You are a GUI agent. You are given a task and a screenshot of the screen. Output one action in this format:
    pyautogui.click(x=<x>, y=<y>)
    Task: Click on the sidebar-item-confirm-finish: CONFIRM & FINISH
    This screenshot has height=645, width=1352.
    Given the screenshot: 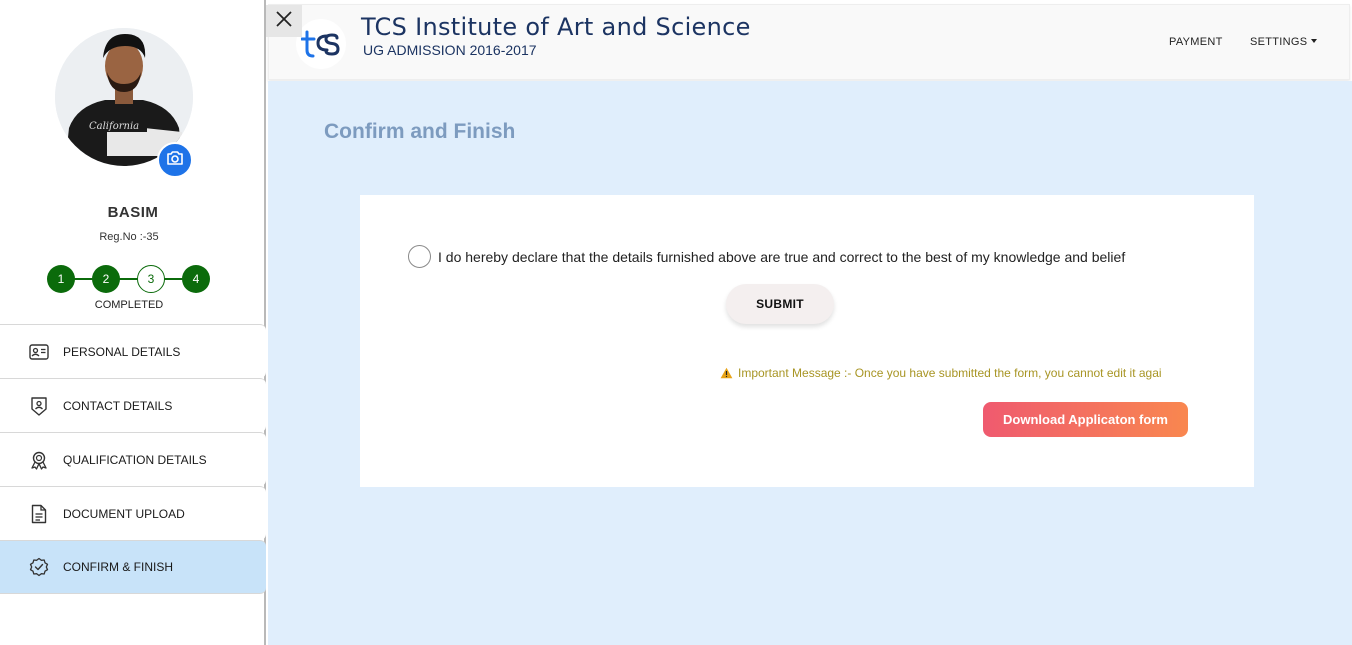 What is the action you would take?
    pyautogui.click(x=133, y=567)
    